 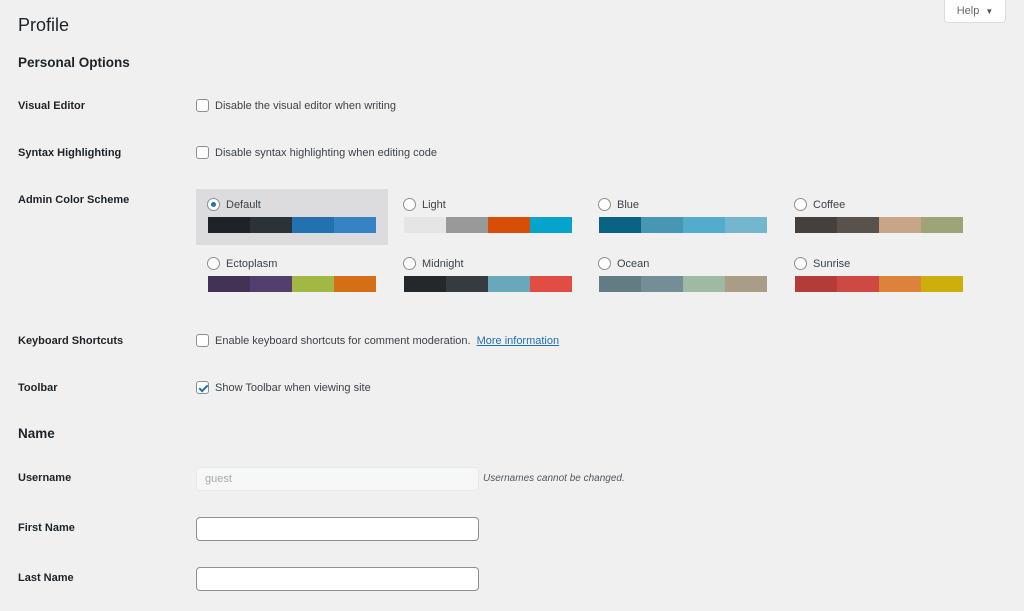 What do you see at coordinates (409, 263) in the screenshot?
I see `color-scheme-radio-midnight` at bounding box center [409, 263].